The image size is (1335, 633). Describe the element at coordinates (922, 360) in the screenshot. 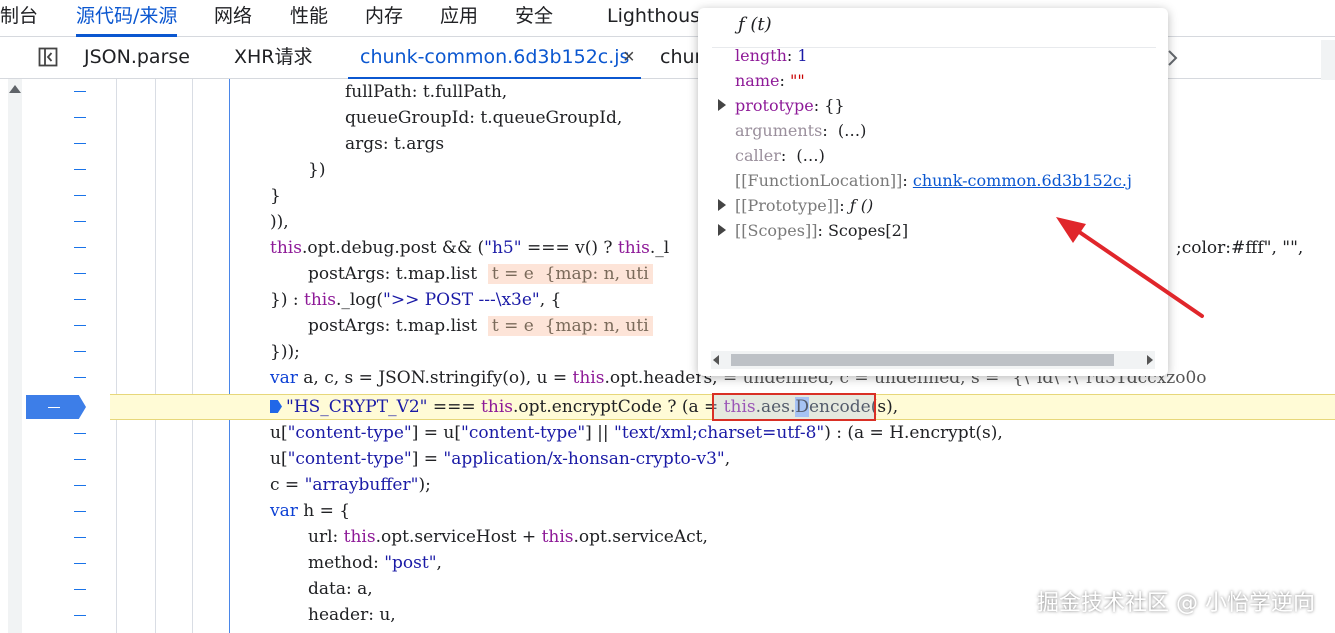

I see `scrollbar-thumb` at that location.